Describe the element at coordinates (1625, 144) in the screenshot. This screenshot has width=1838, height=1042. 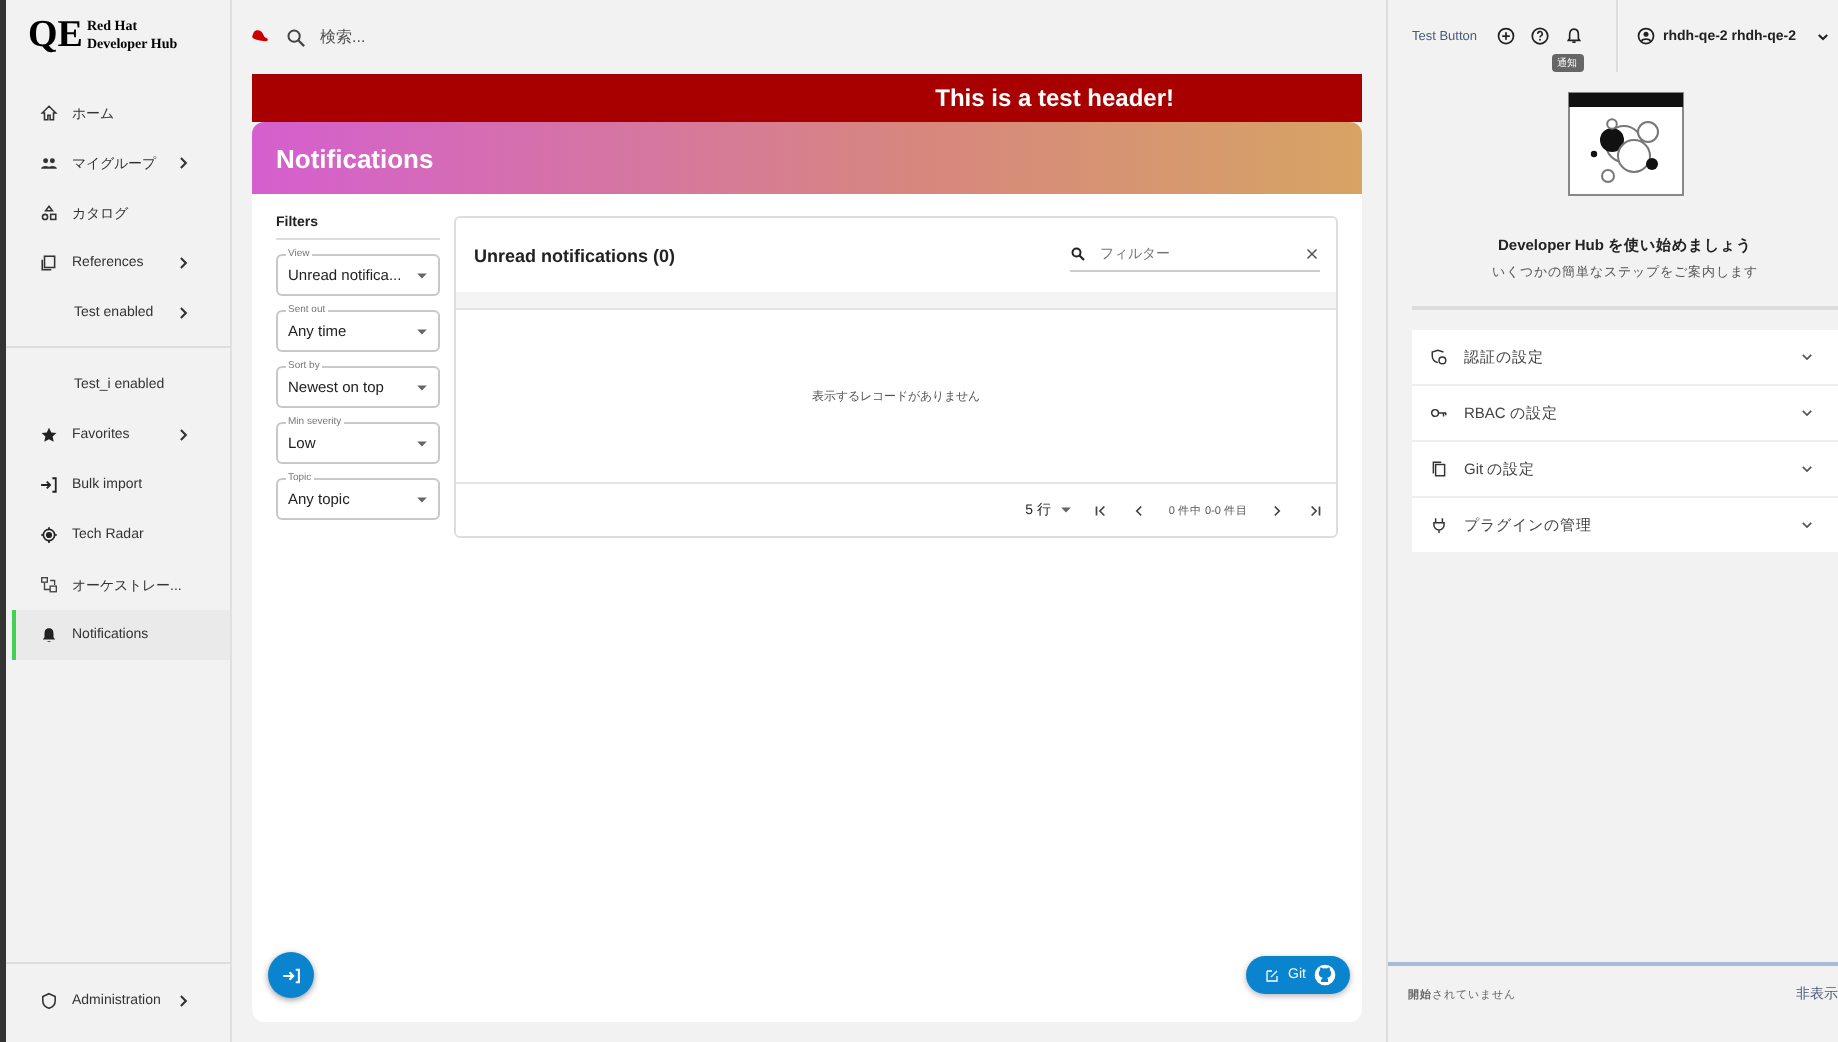
I see `illustration-drawing` at that location.